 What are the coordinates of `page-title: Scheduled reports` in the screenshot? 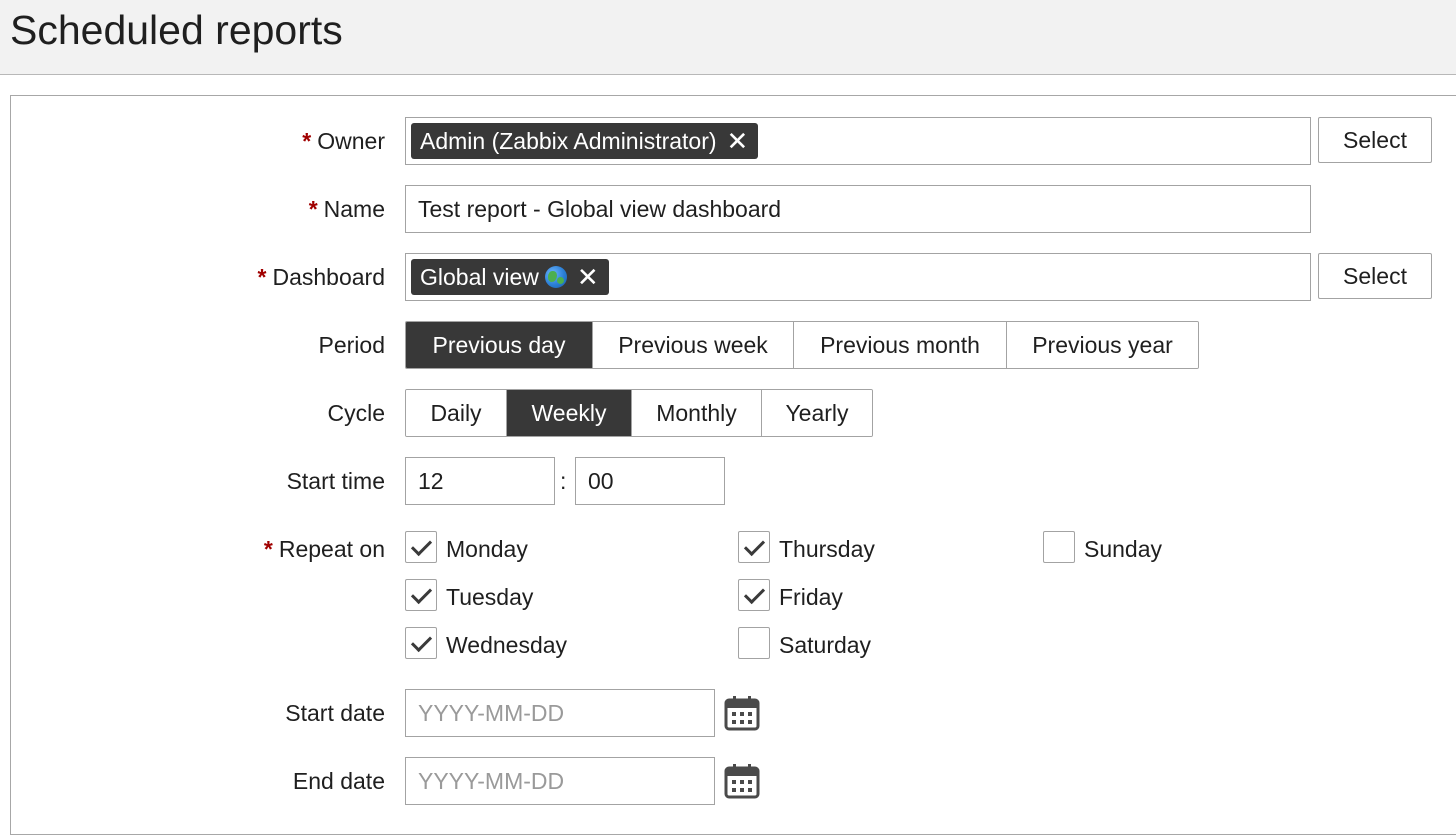 It's located at (176, 30).